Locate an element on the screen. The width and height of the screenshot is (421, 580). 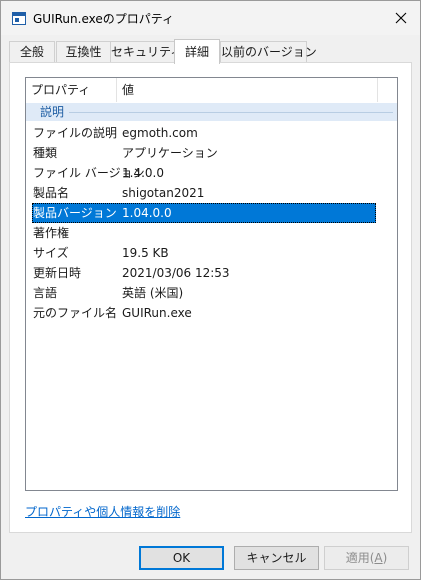
property-name: 元のファイル名 is located at coordinates (75, 313).